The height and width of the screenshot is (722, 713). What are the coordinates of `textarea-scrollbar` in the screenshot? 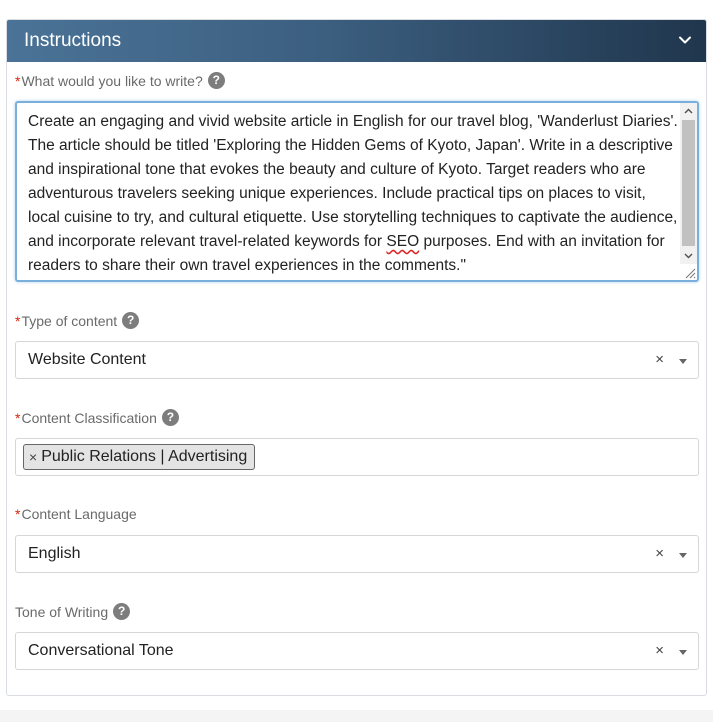 It's located at (688, 183).